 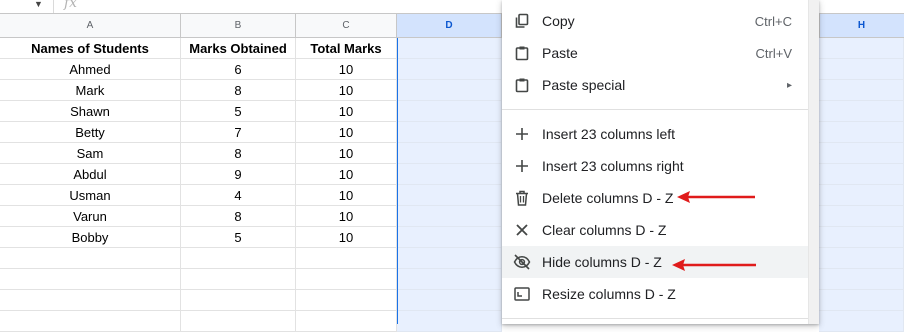 What do you see at coordinates (53, 6) in the screenshot?
I see `formula-bar-divider` at bounding box center [53, 6].